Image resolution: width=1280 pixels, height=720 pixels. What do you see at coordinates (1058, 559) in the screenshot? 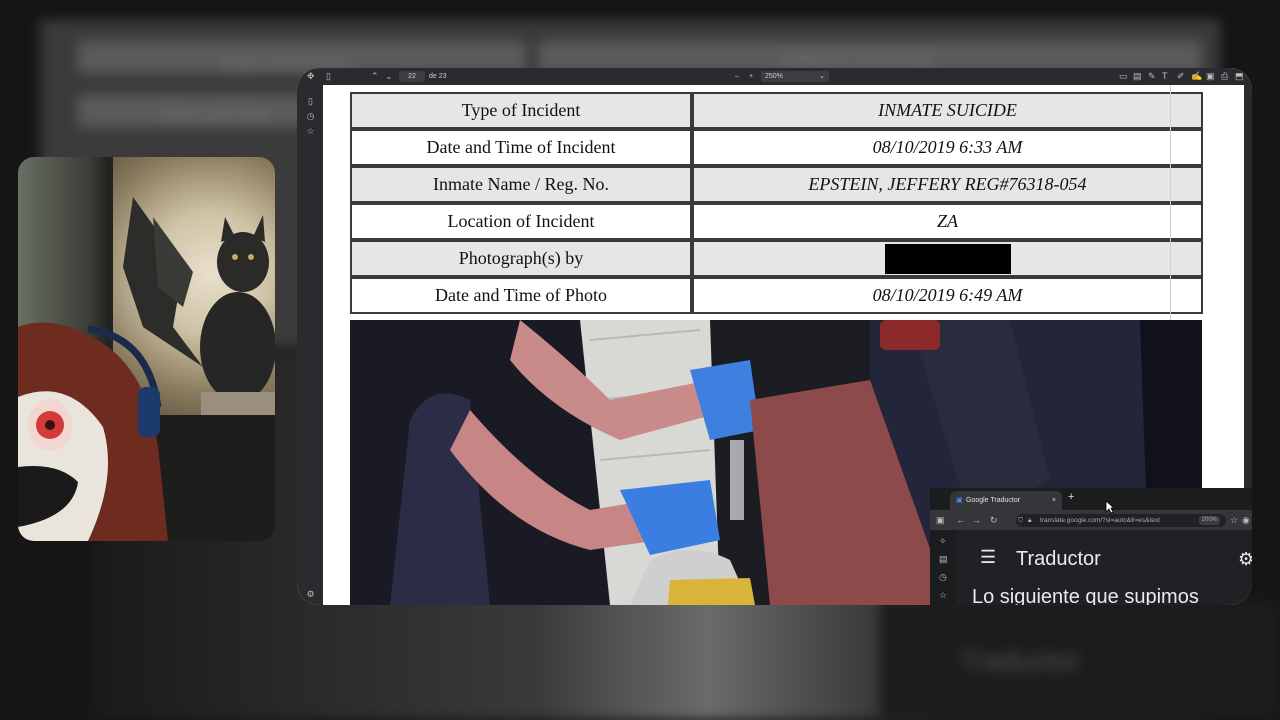
I see `translator-title: Traductor` at bounding box center [1058, 559].